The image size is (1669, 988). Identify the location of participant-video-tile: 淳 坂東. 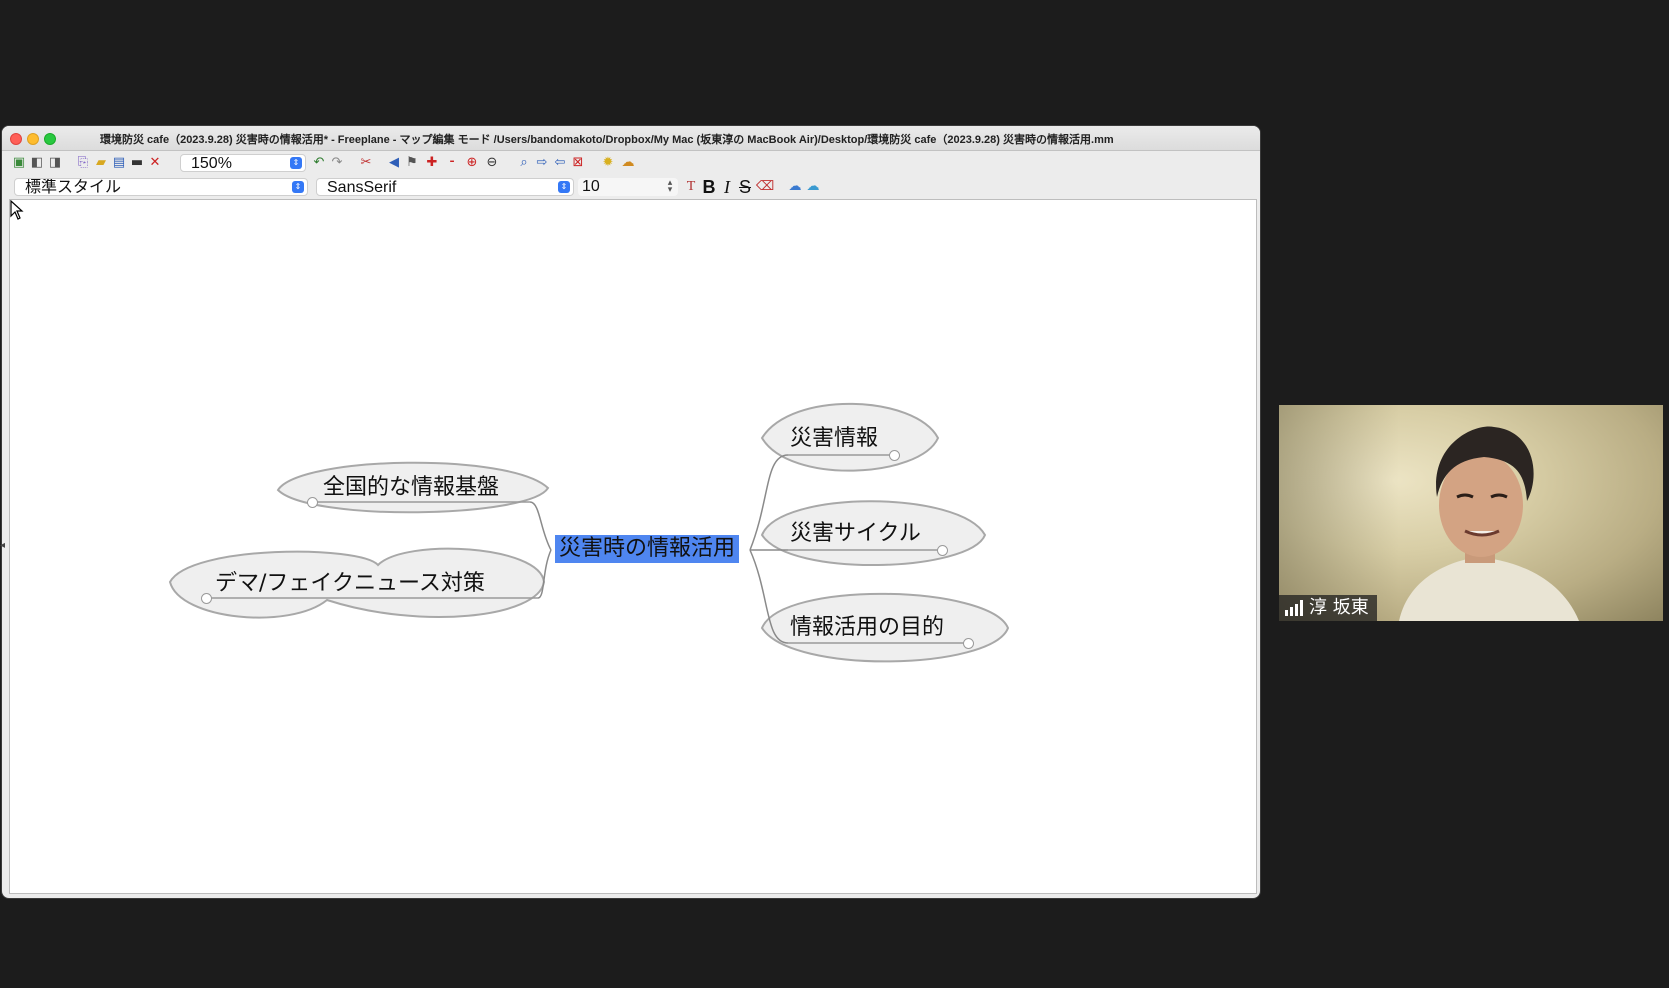
(1471, 513).